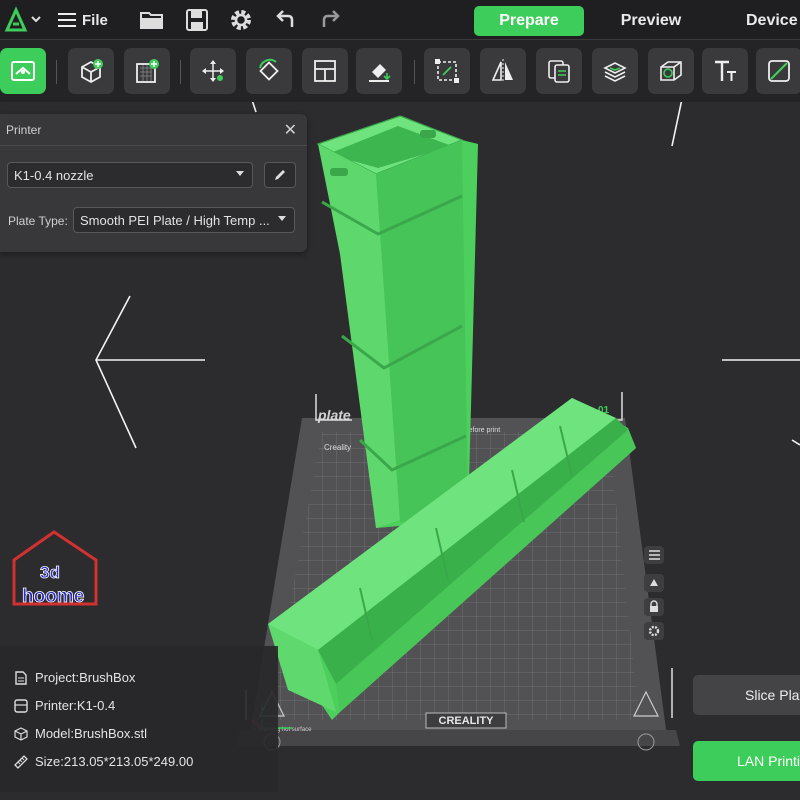 Image resolution: width=800 pixels, height=800 pixels. I want to click on move-tool-button, so click(213, 71).